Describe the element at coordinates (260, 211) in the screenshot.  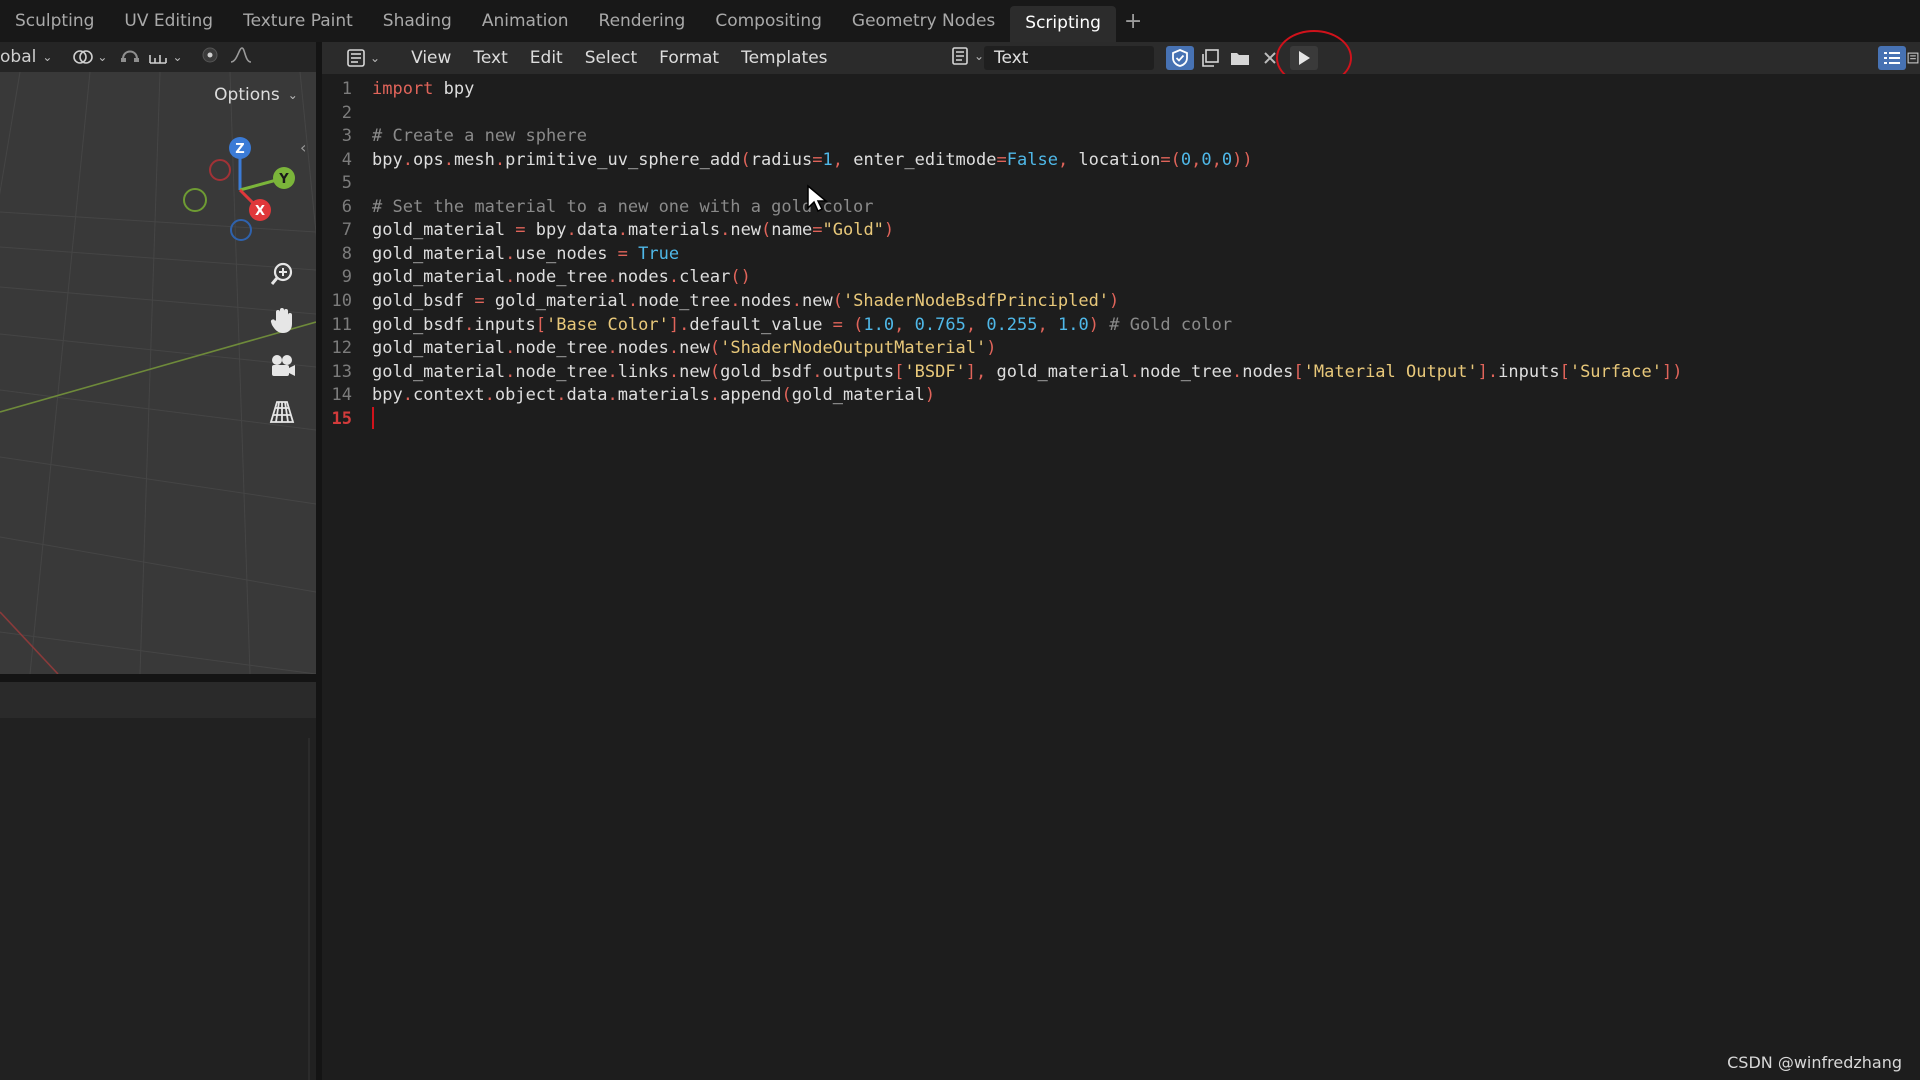
I see `gizmo-x-label: X` at that location.